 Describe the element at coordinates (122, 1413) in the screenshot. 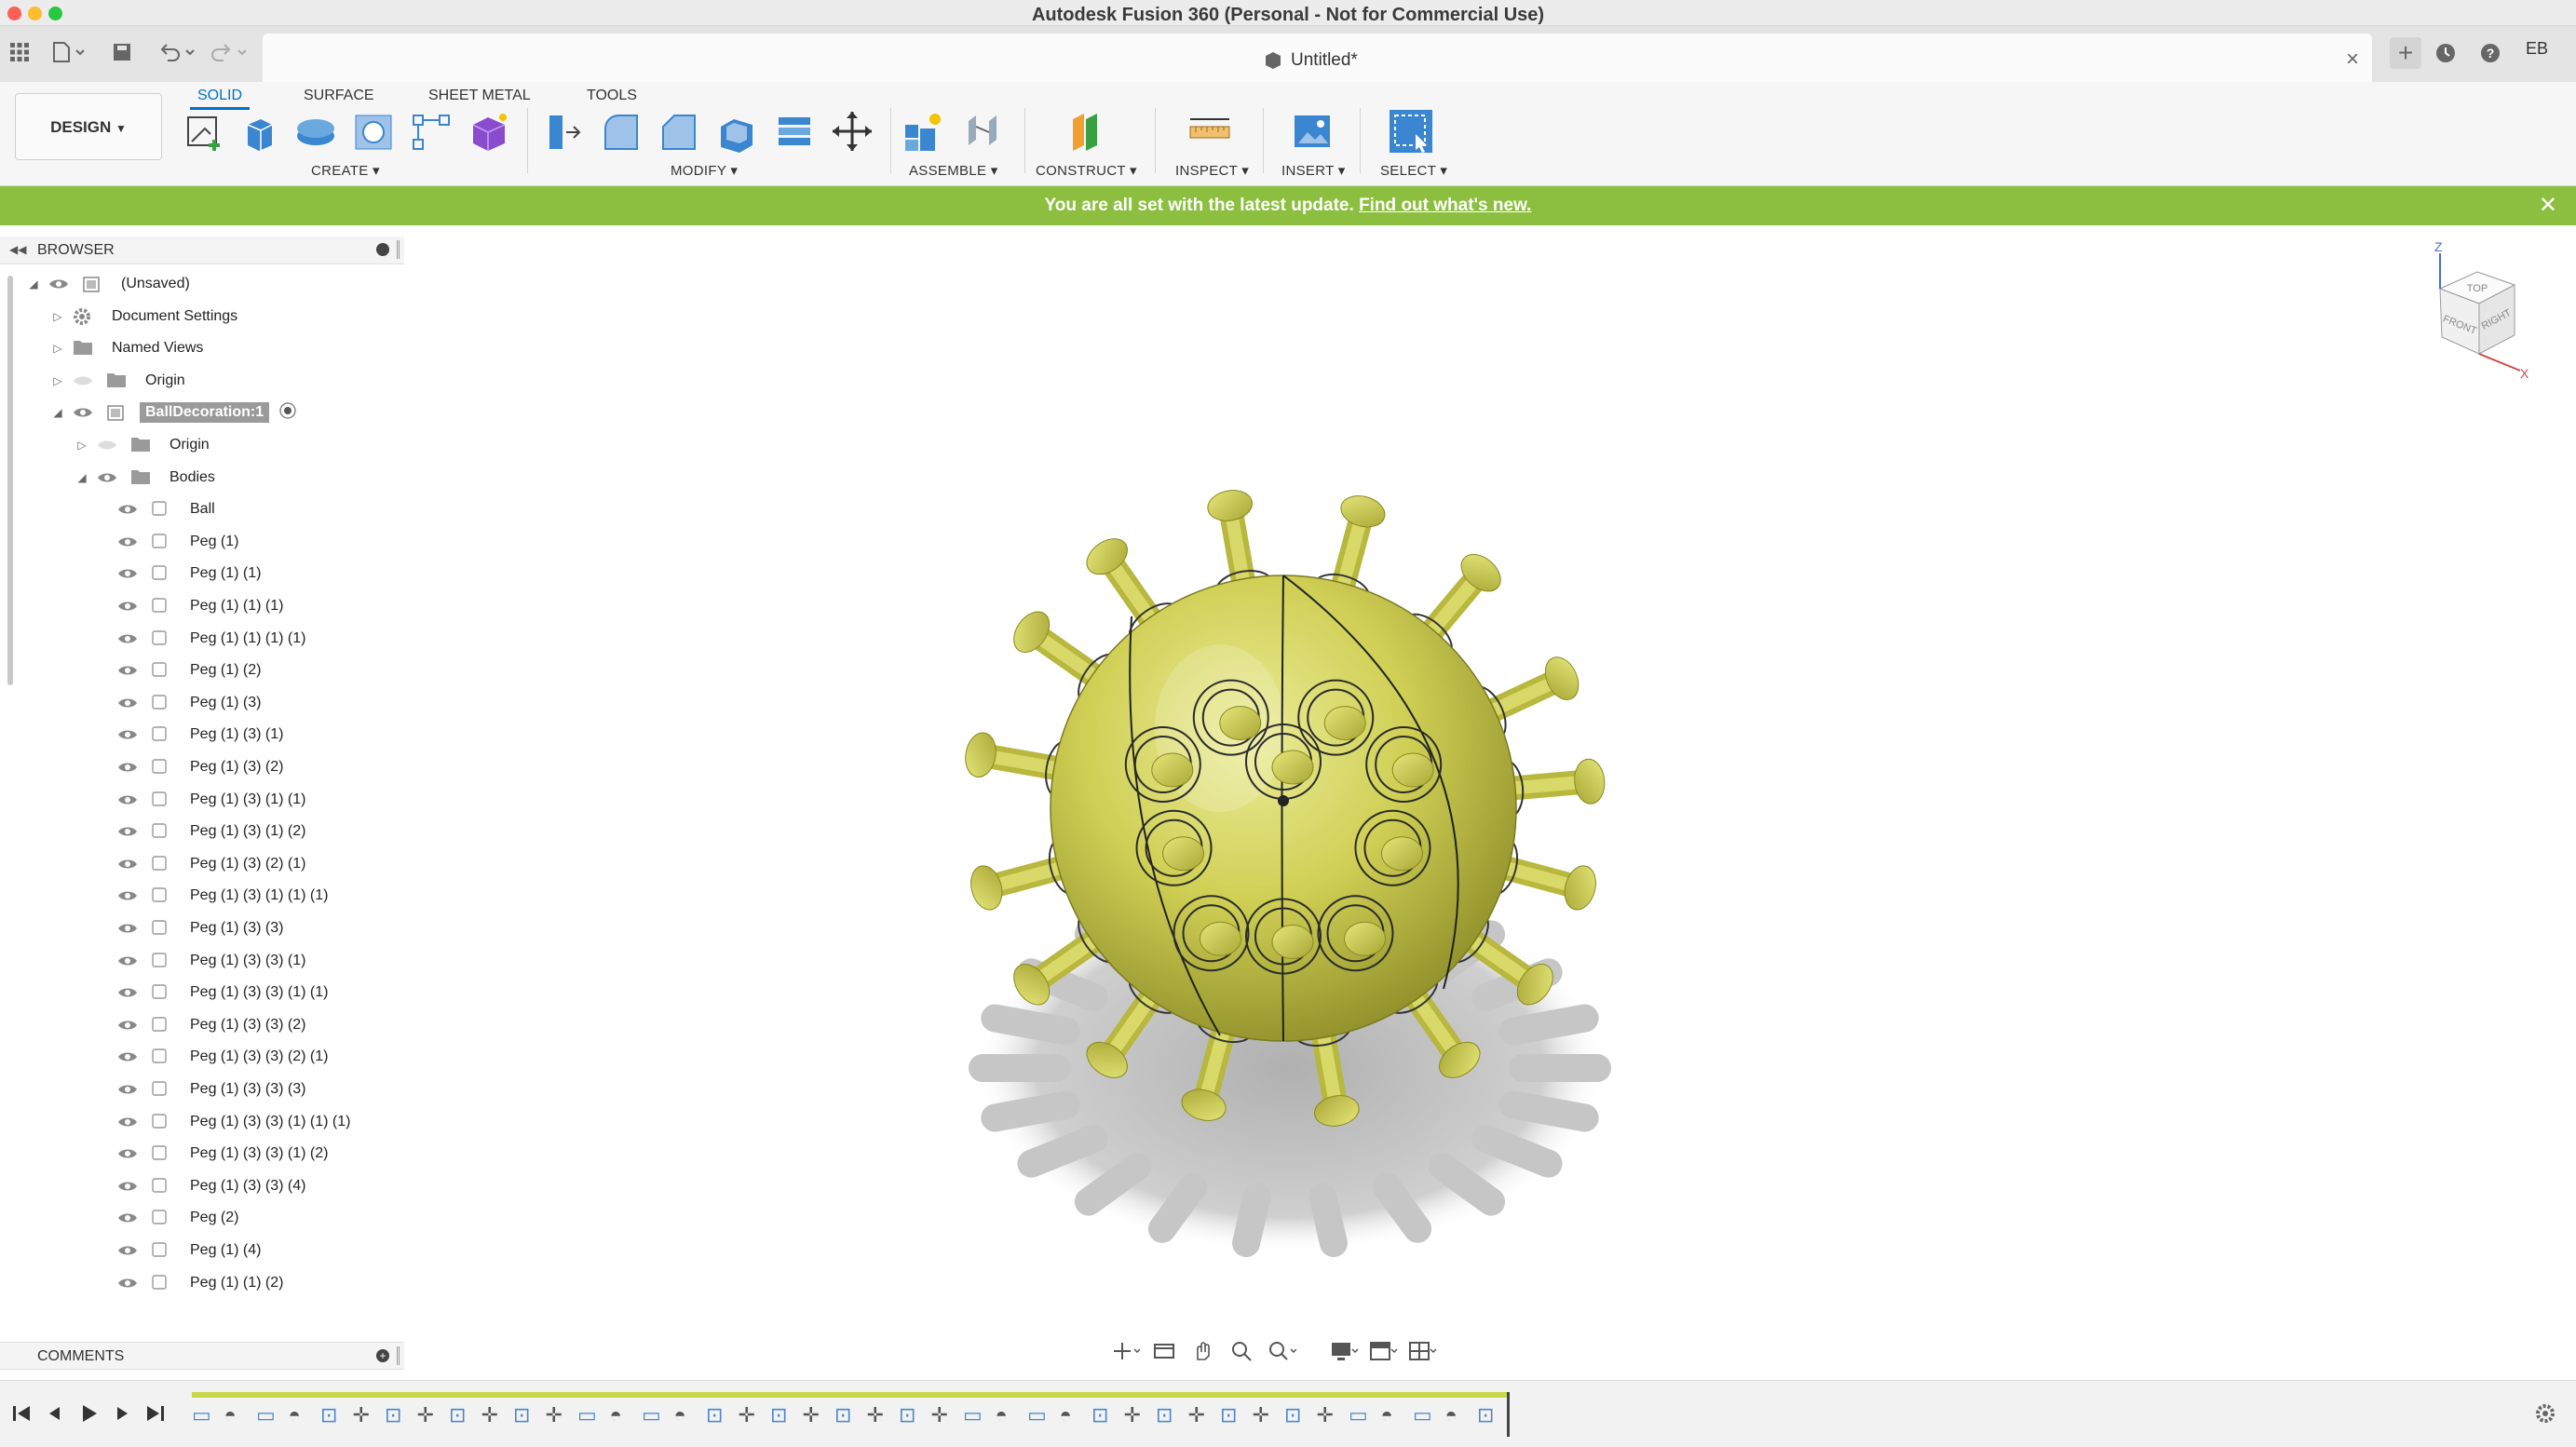

I see `step-forward-icon` at that location.